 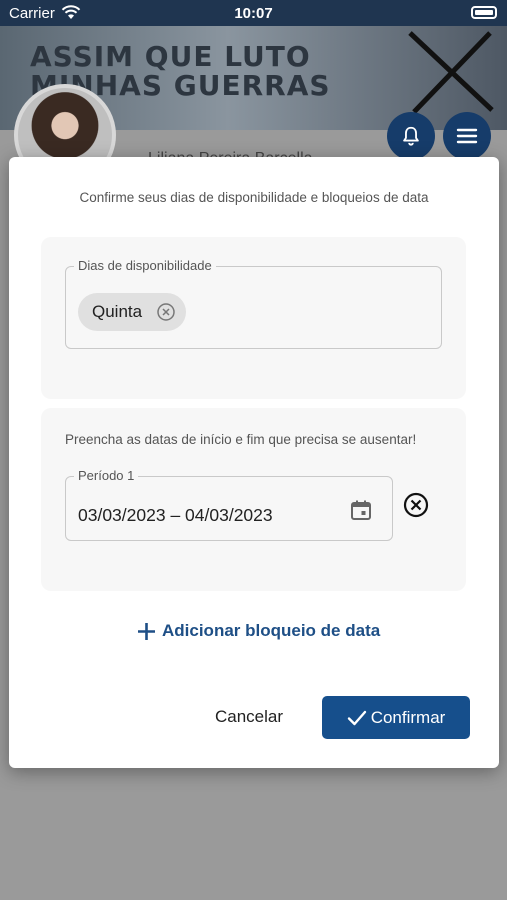 I want to click on day-chip-label: Quinta, so click(x=117, y=311).